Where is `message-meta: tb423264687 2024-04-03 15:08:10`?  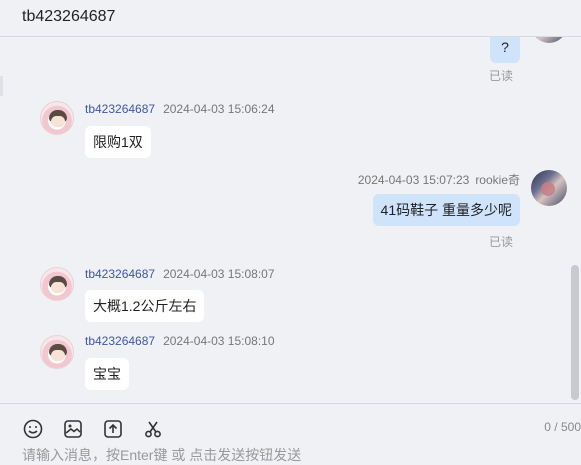 message-meta: tb423264687 2024-04-03 15:08:10 is located at coordinates (180, 341).